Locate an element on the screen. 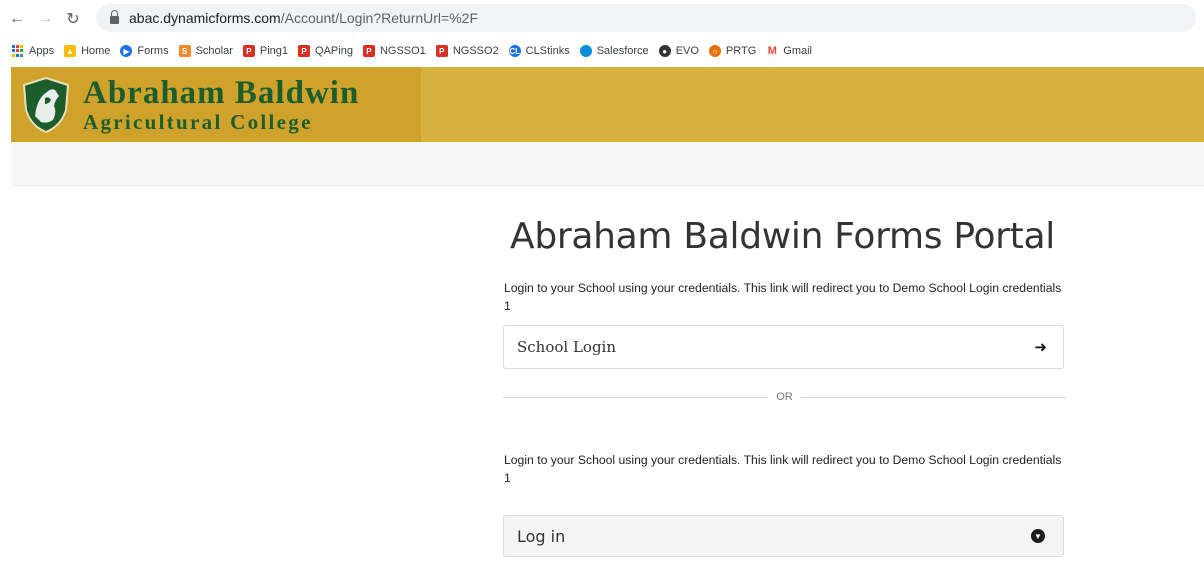  log-in-dropdown: Log in ▼ is located at coordinates (783, 536).